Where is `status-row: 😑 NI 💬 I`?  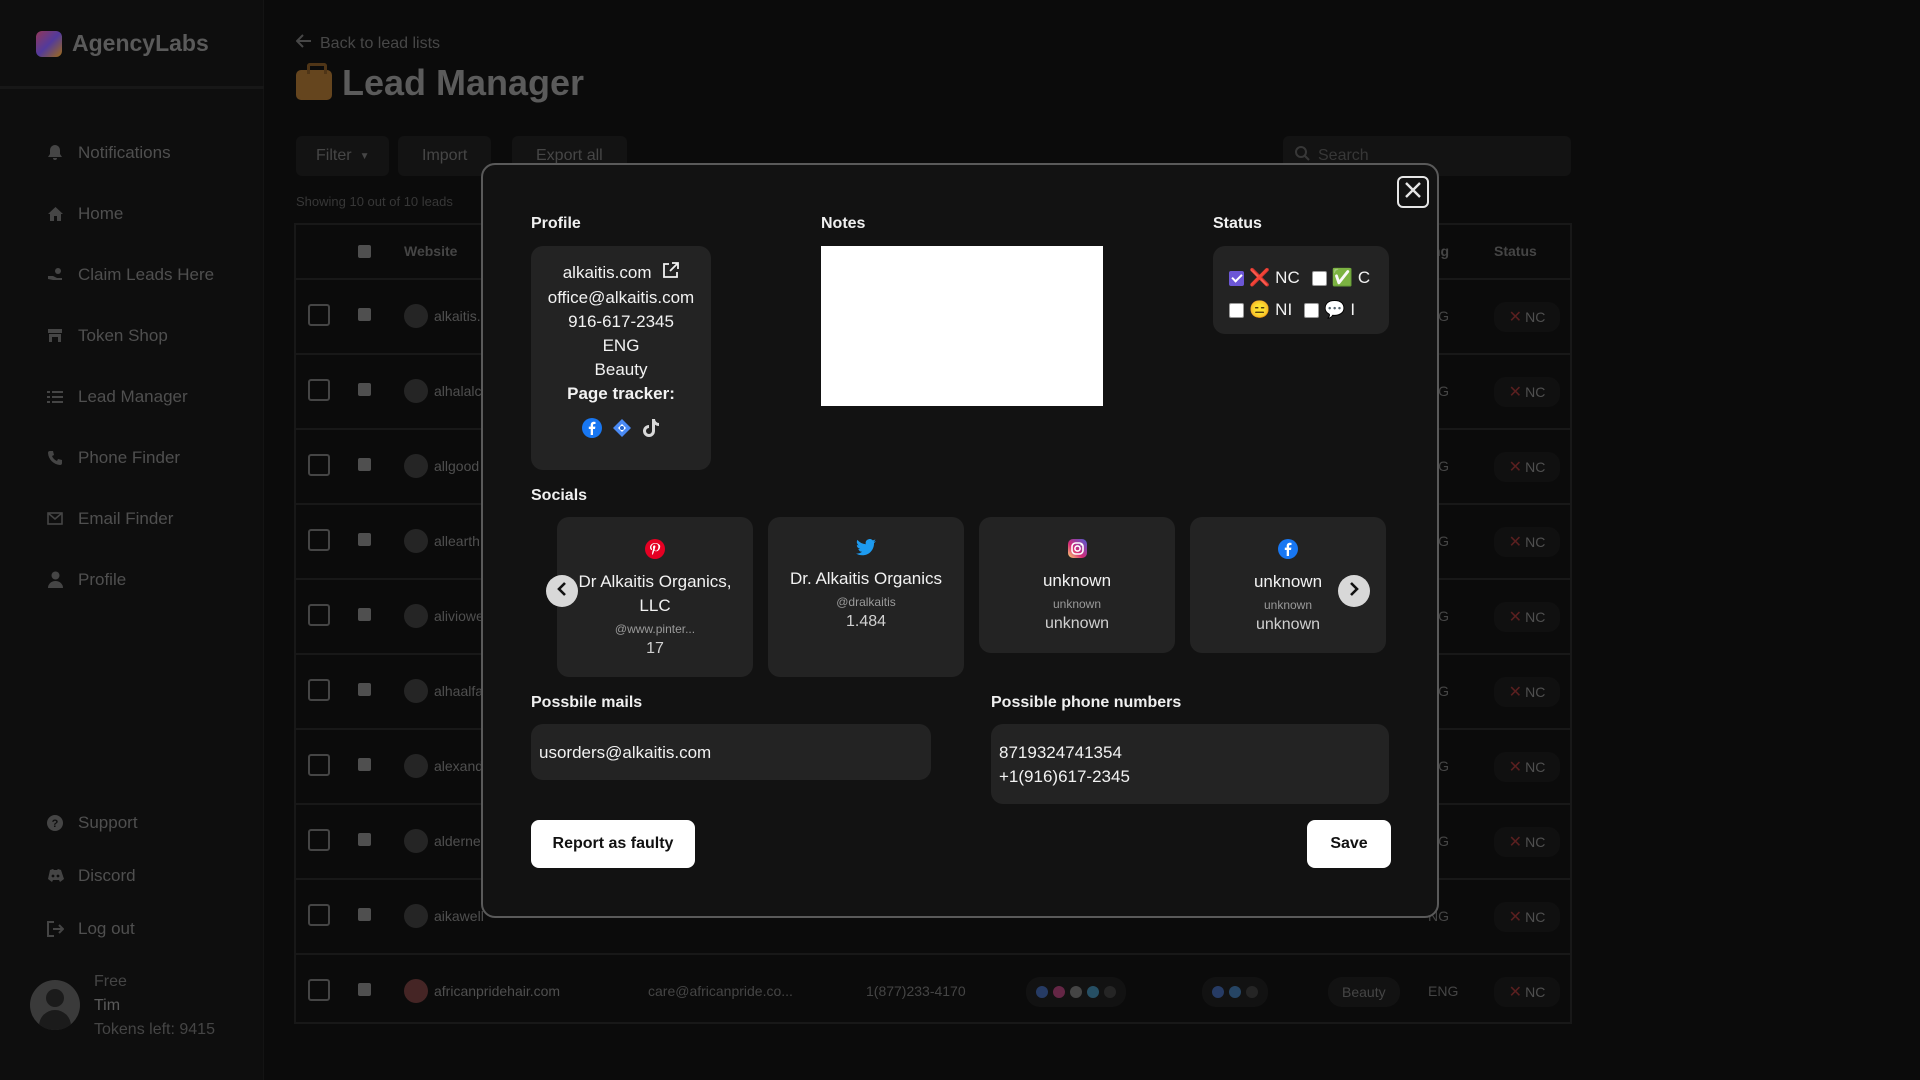 status-row: 😑 NI 💬 I is located at coordinates (1309, 310).